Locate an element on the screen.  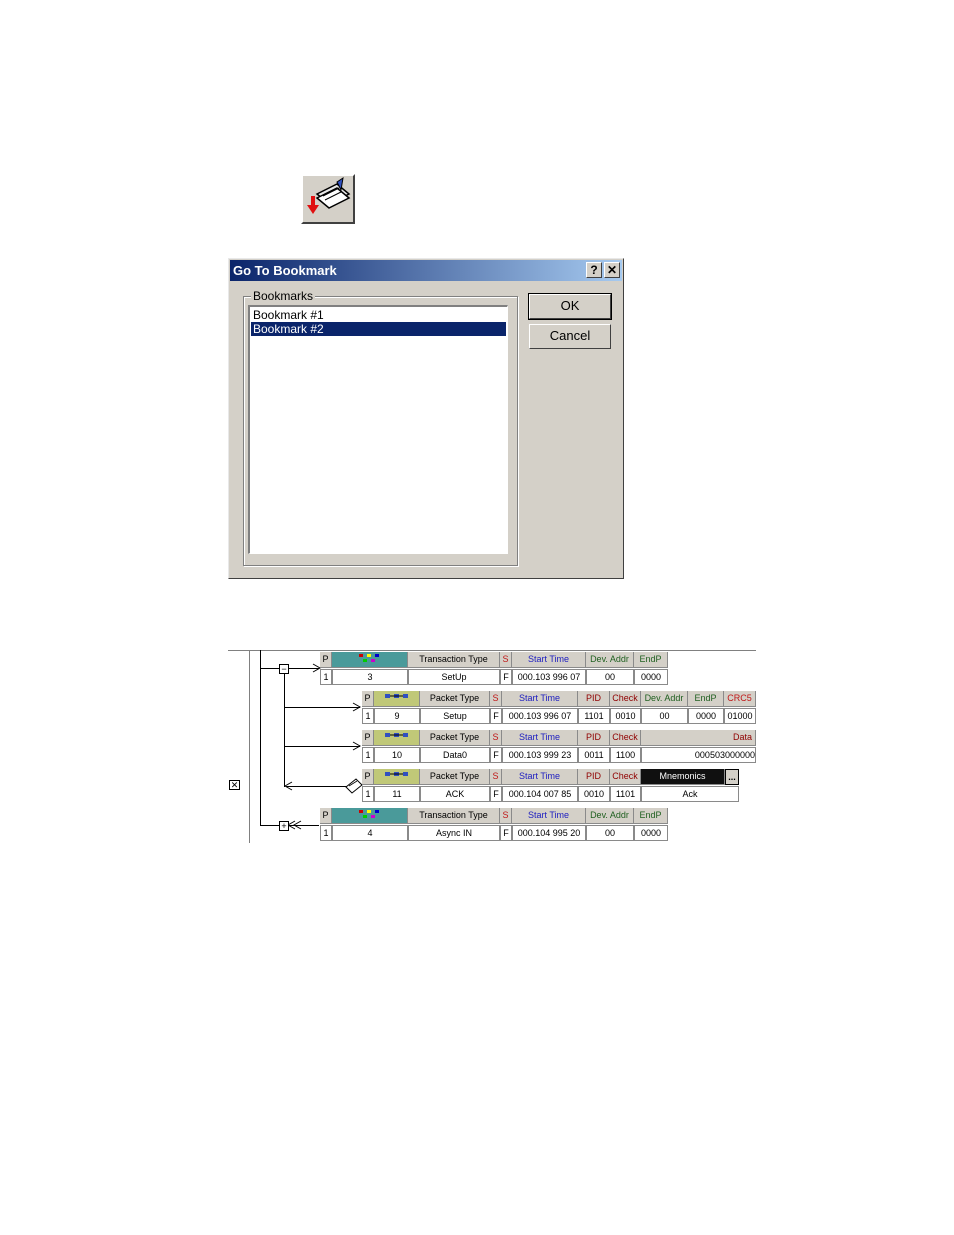
expand-toggle: + is located at coordinates (284, 826).